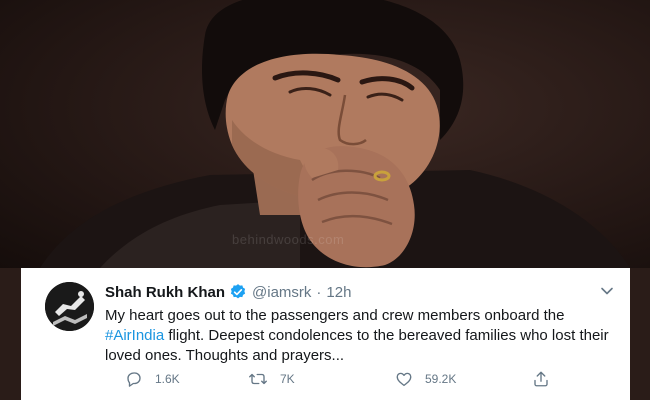  Describe the element at coordinates (238, 292) in the screenshot. I see `verified-badge-icon` at that location.